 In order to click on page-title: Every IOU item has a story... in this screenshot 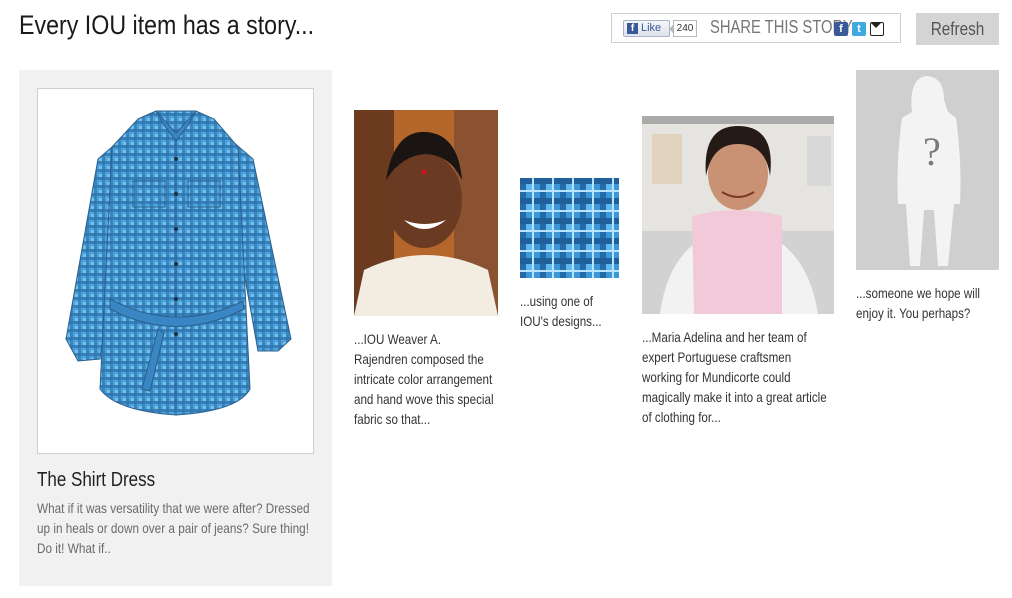, I will do `click(167, 25)`.